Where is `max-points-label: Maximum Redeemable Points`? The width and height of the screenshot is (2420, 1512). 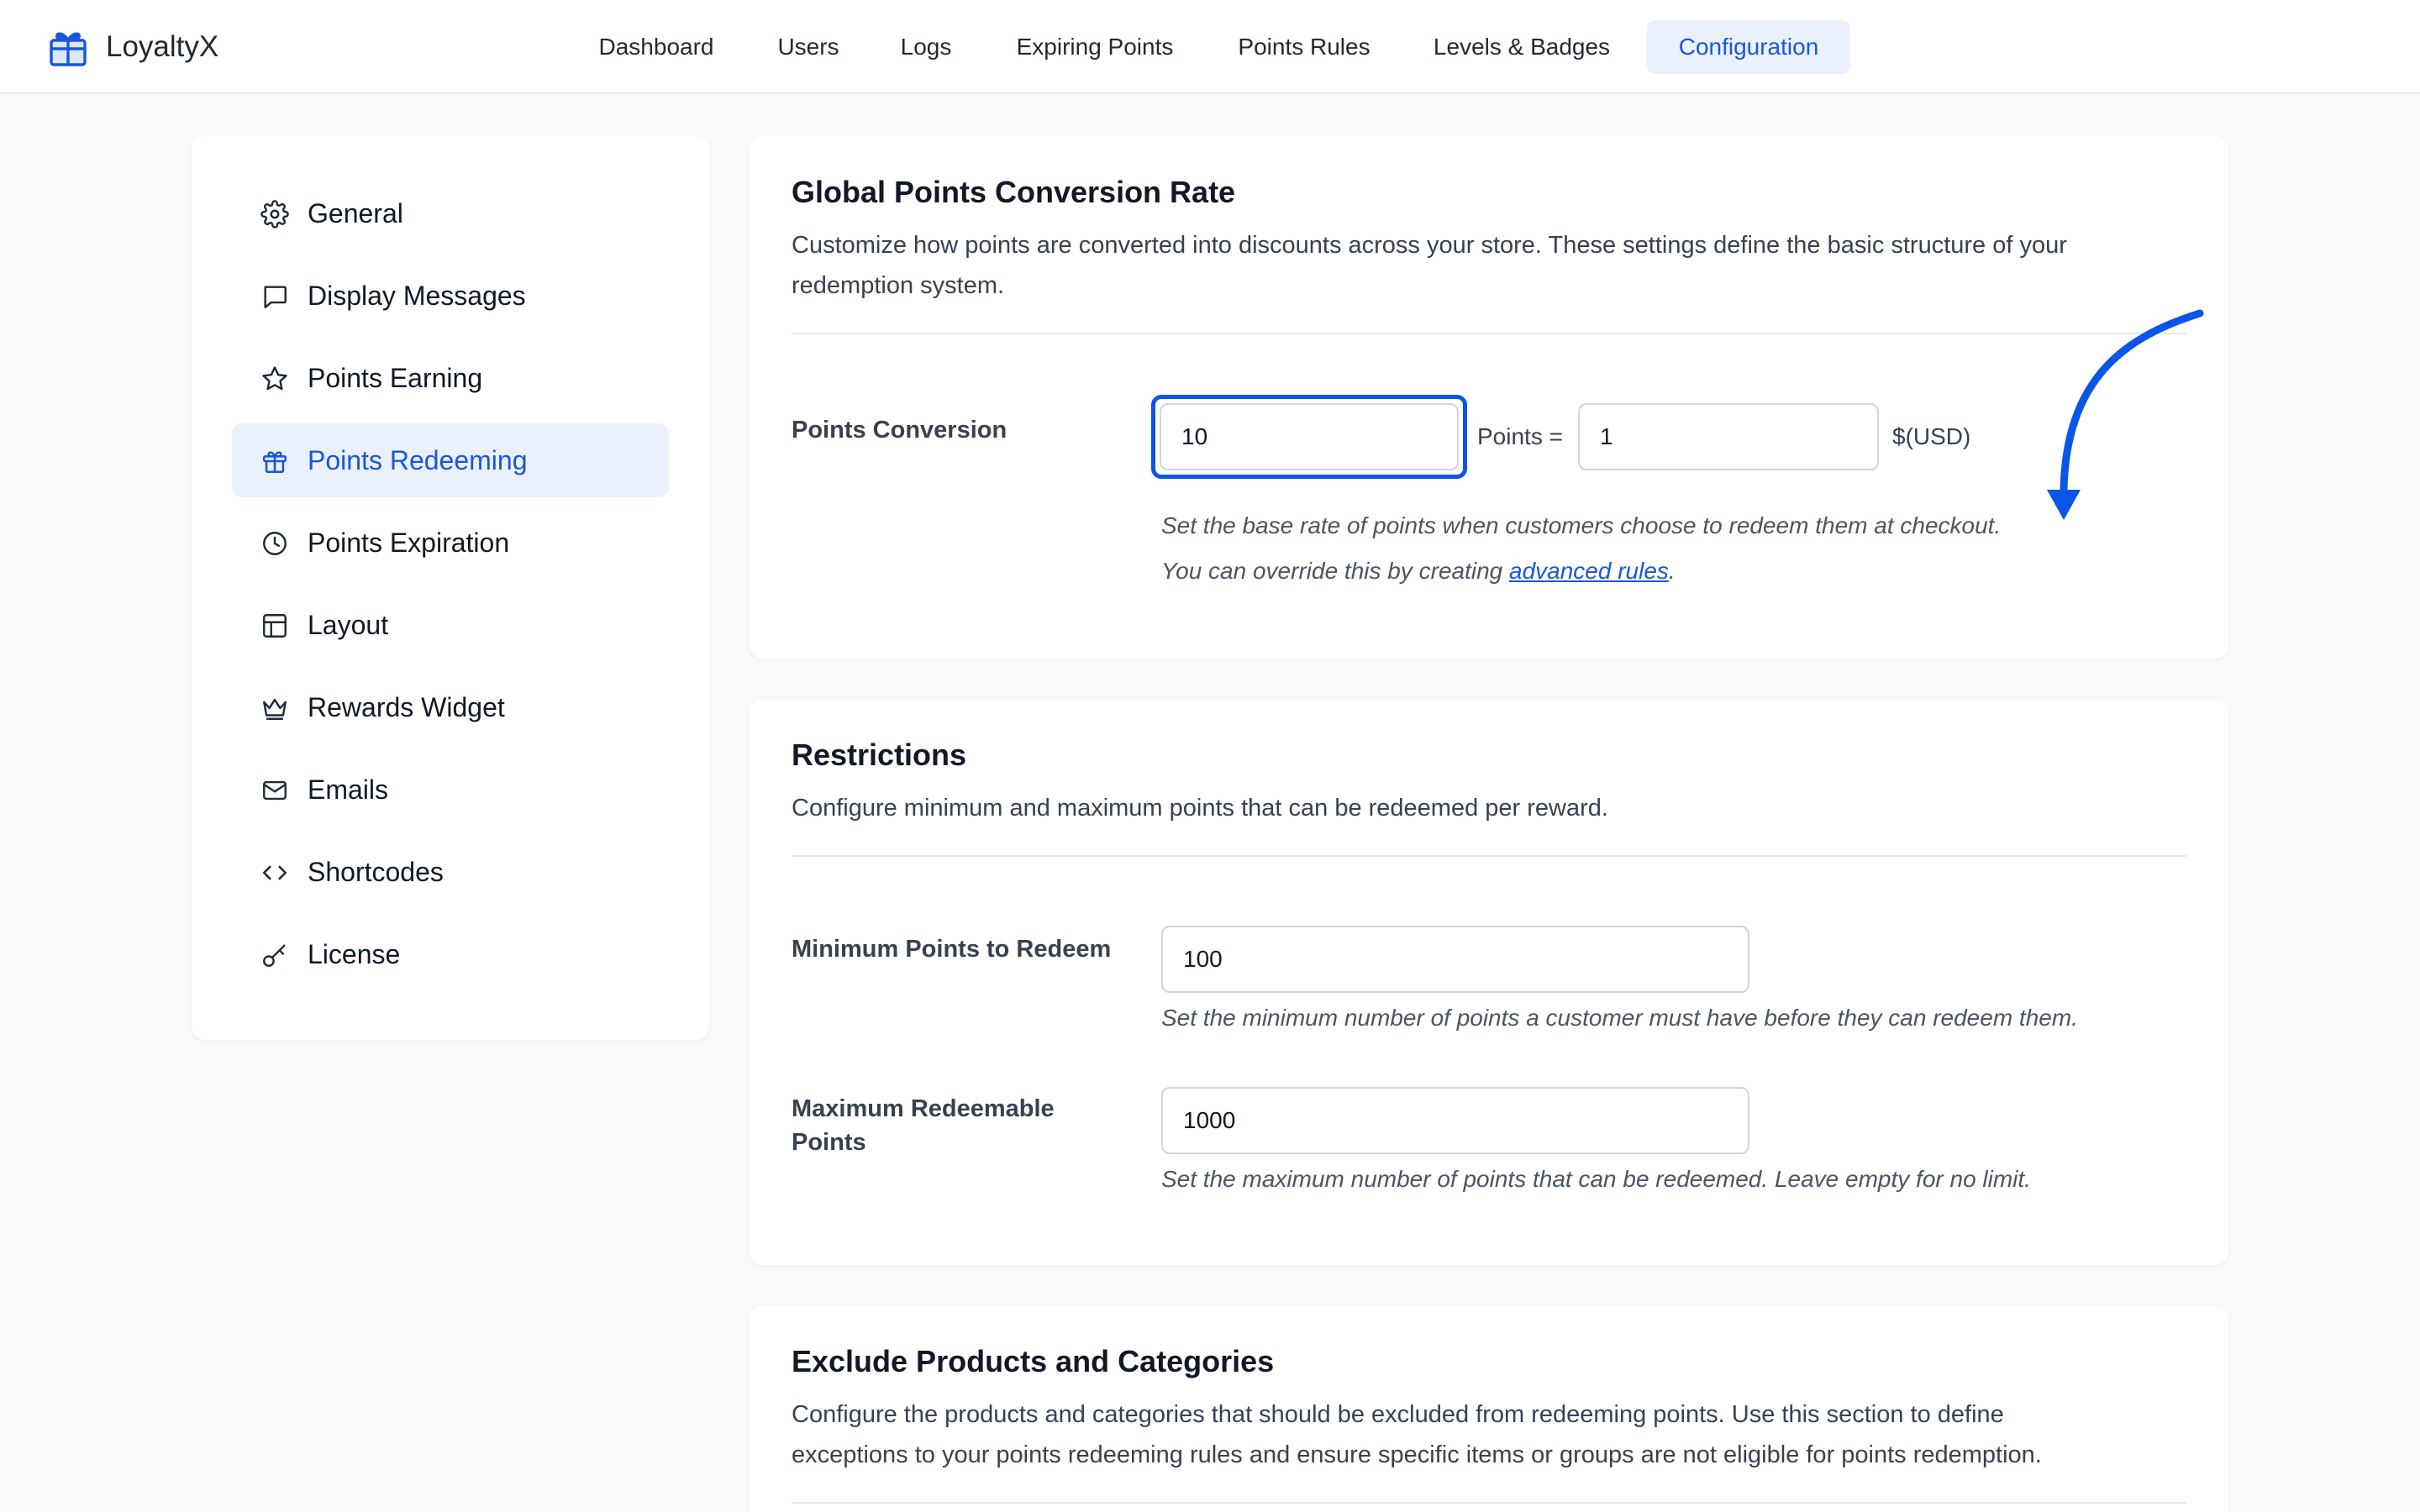 max-points-label: Maximum Redeemable Points is located at coordinates (924, 1125).